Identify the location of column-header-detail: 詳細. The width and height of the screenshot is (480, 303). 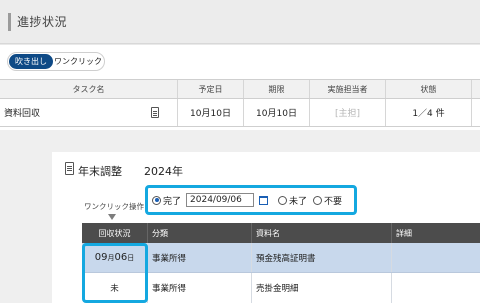
(404, 233).